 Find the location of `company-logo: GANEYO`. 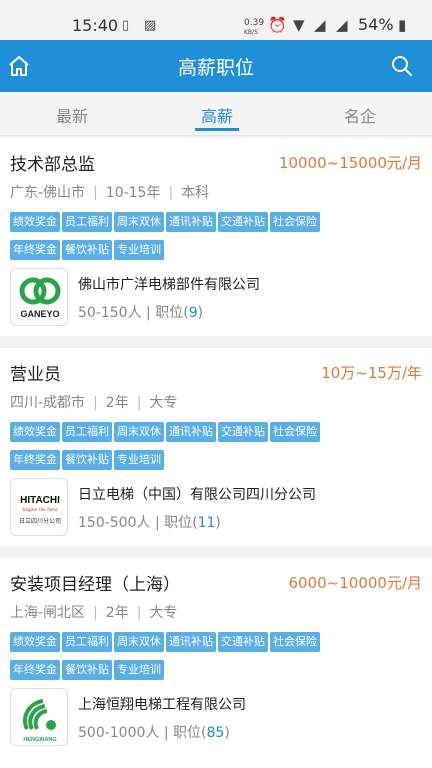

company-logo: GANEYO is located at coordinates (39, 297).